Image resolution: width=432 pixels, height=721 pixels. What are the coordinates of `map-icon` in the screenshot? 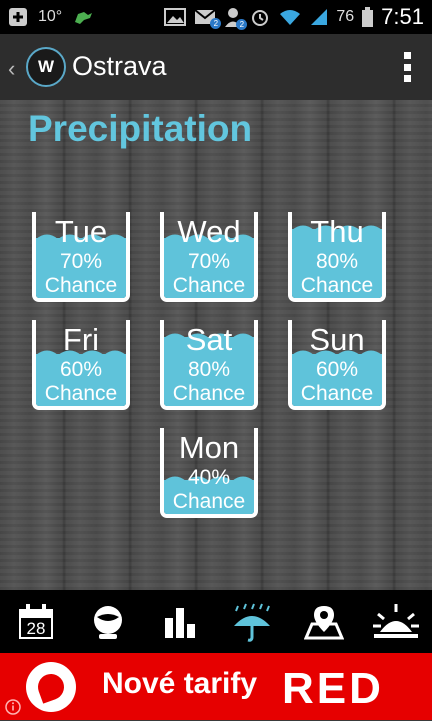 It's located at (324, 622).